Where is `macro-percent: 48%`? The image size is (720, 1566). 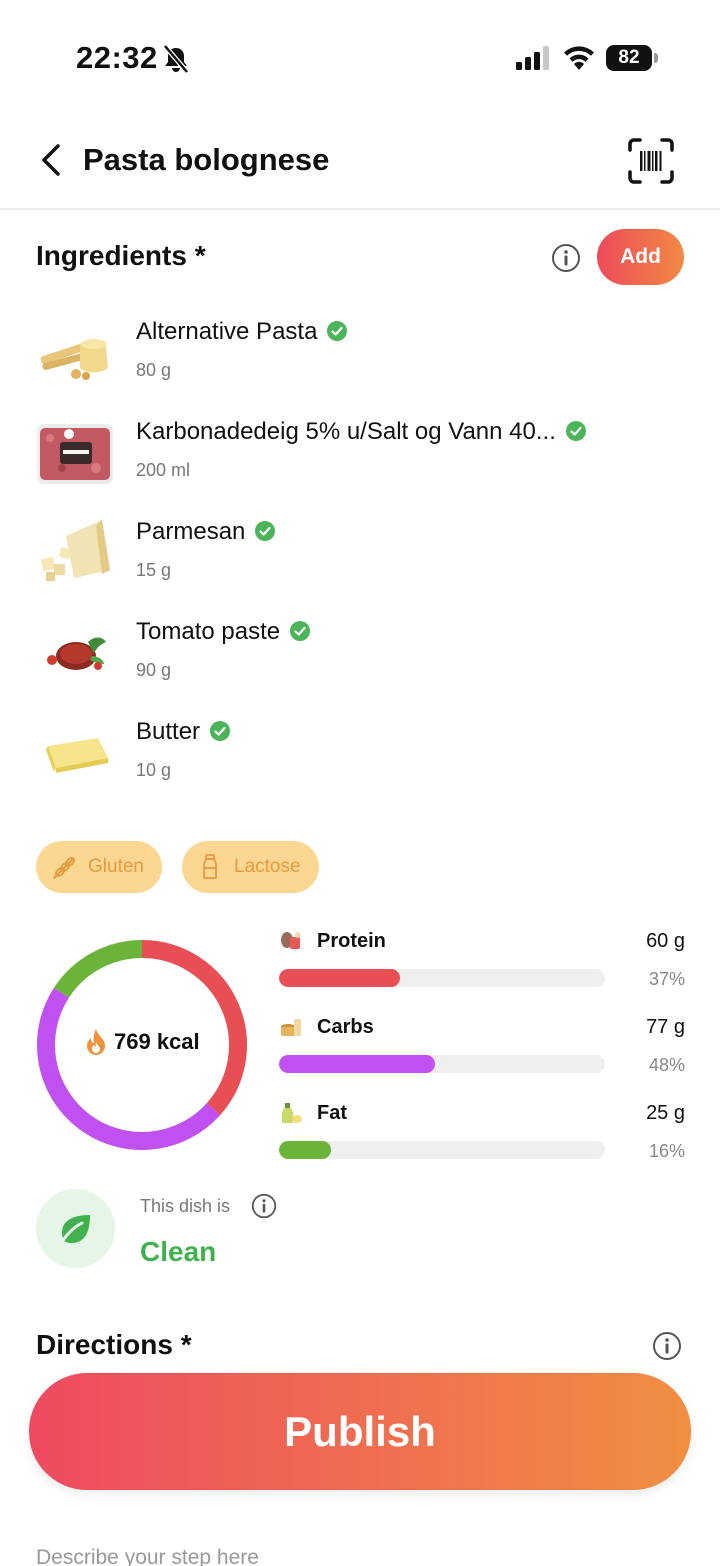
macro-percent: 48% is located at coordinates (666, 1065).